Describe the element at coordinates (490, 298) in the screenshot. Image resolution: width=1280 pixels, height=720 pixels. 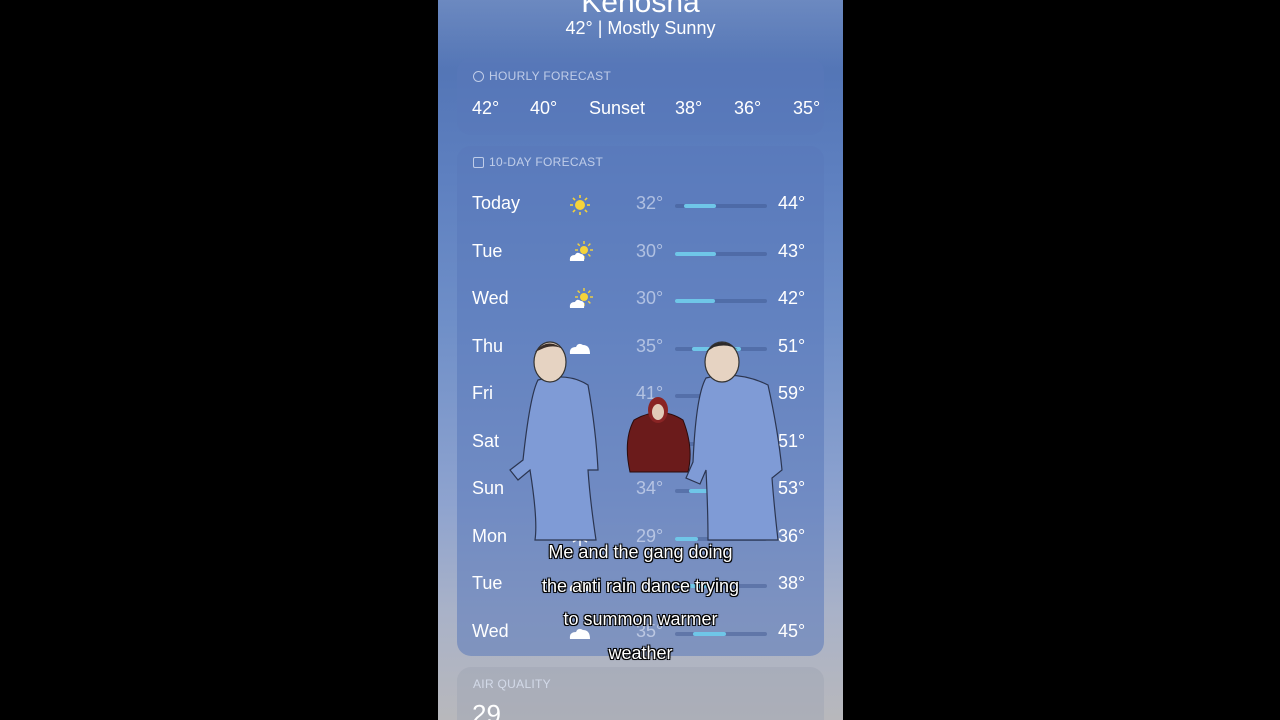
I see `day-name: Wed` at that location.